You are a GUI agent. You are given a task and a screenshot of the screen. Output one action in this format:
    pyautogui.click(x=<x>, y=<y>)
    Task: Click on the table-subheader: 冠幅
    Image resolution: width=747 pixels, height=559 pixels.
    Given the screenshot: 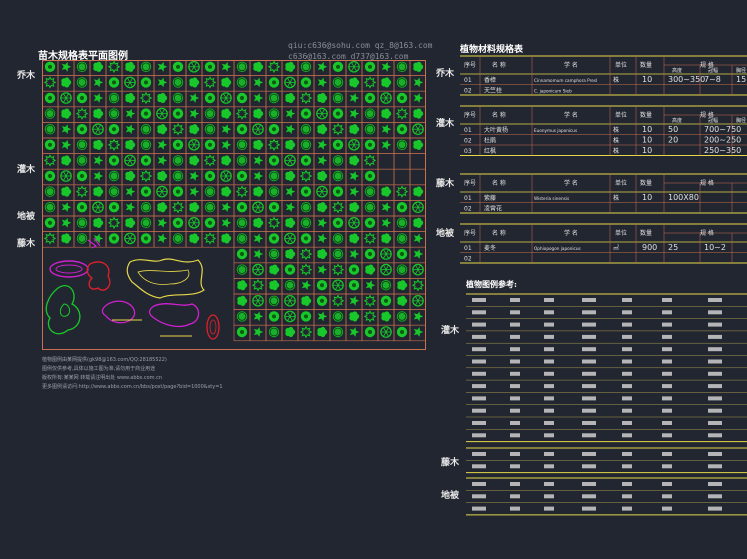 What is the action you would take?
    pyautogui.click(x=713, y=120)
    